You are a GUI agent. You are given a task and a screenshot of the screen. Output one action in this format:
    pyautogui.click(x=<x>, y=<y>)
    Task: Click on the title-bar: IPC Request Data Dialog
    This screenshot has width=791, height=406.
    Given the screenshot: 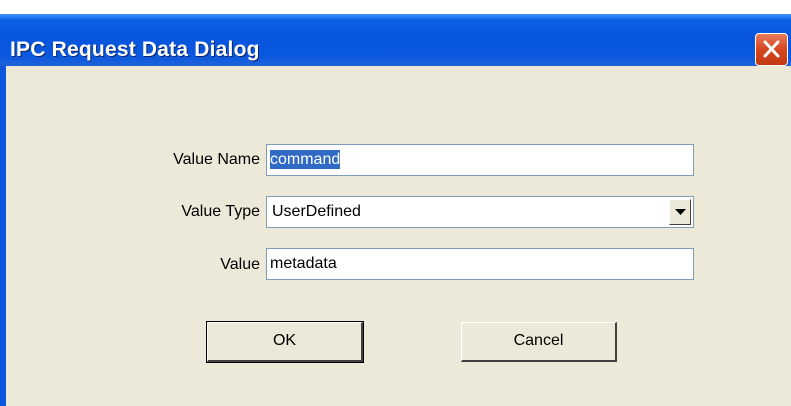 What is the action you would take?
    pyautogui.click(x=395, y=40)
    